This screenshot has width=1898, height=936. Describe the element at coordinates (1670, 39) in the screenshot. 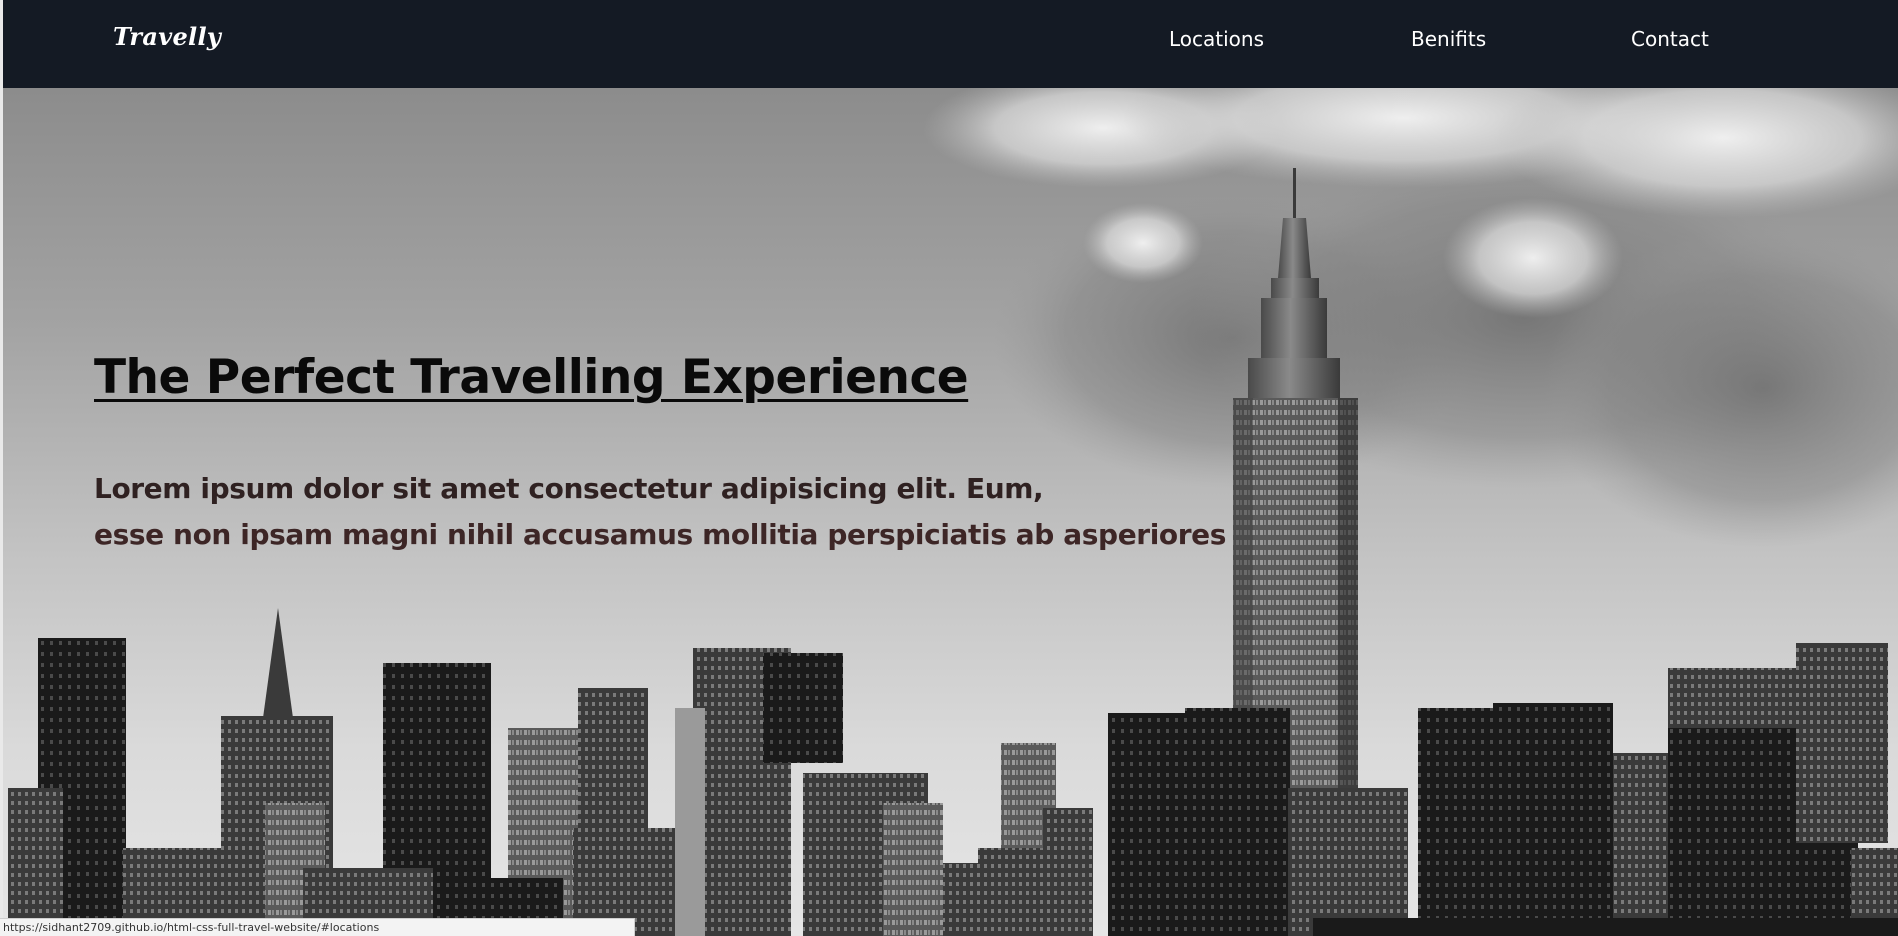

I see `nav-link-contact: Contact` at that location.